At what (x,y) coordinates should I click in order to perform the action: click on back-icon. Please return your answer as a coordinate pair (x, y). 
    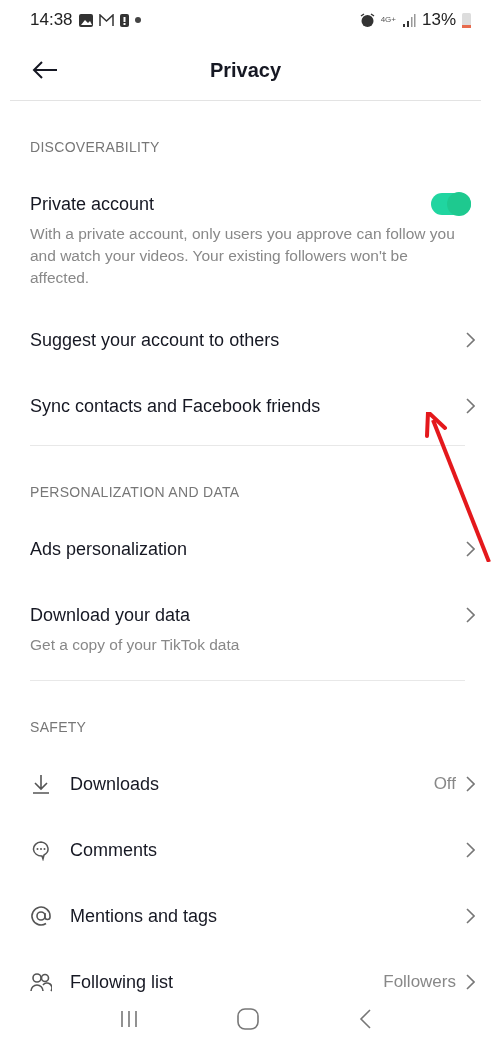
    Looking at the image, I should click on (365, 1019).